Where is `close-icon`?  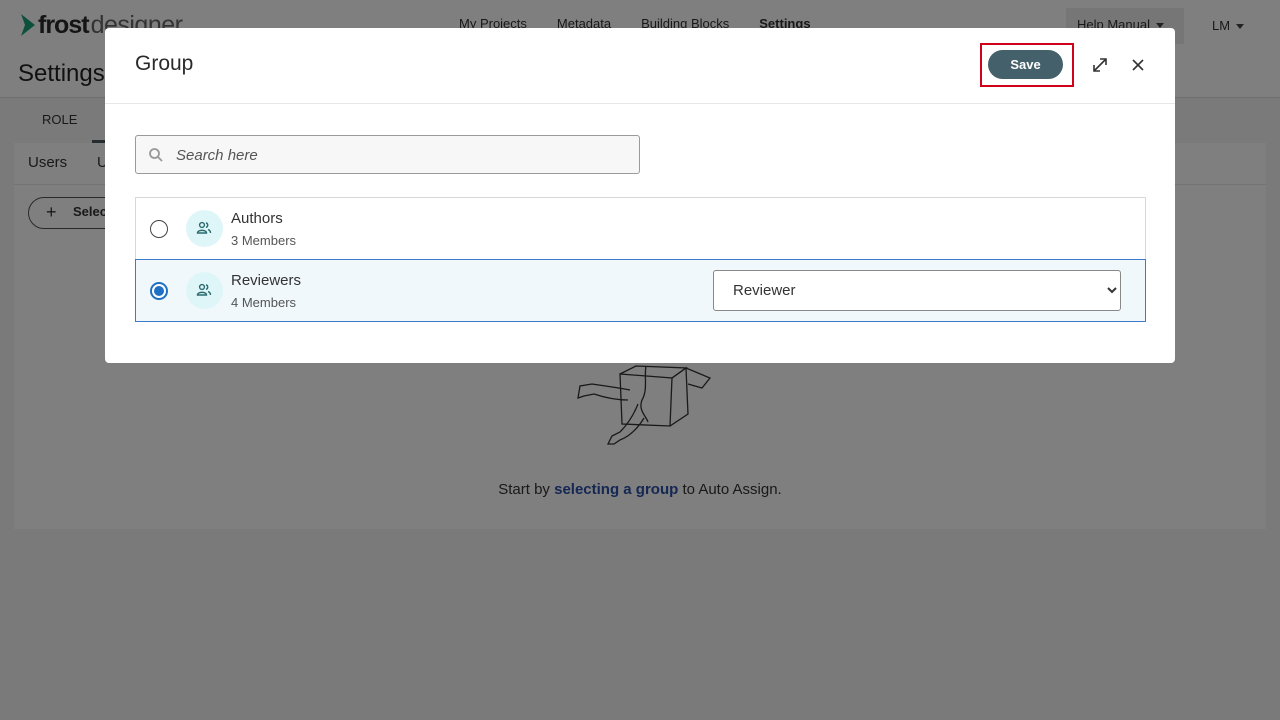 close-icon is located at coordinates (1138, 65).